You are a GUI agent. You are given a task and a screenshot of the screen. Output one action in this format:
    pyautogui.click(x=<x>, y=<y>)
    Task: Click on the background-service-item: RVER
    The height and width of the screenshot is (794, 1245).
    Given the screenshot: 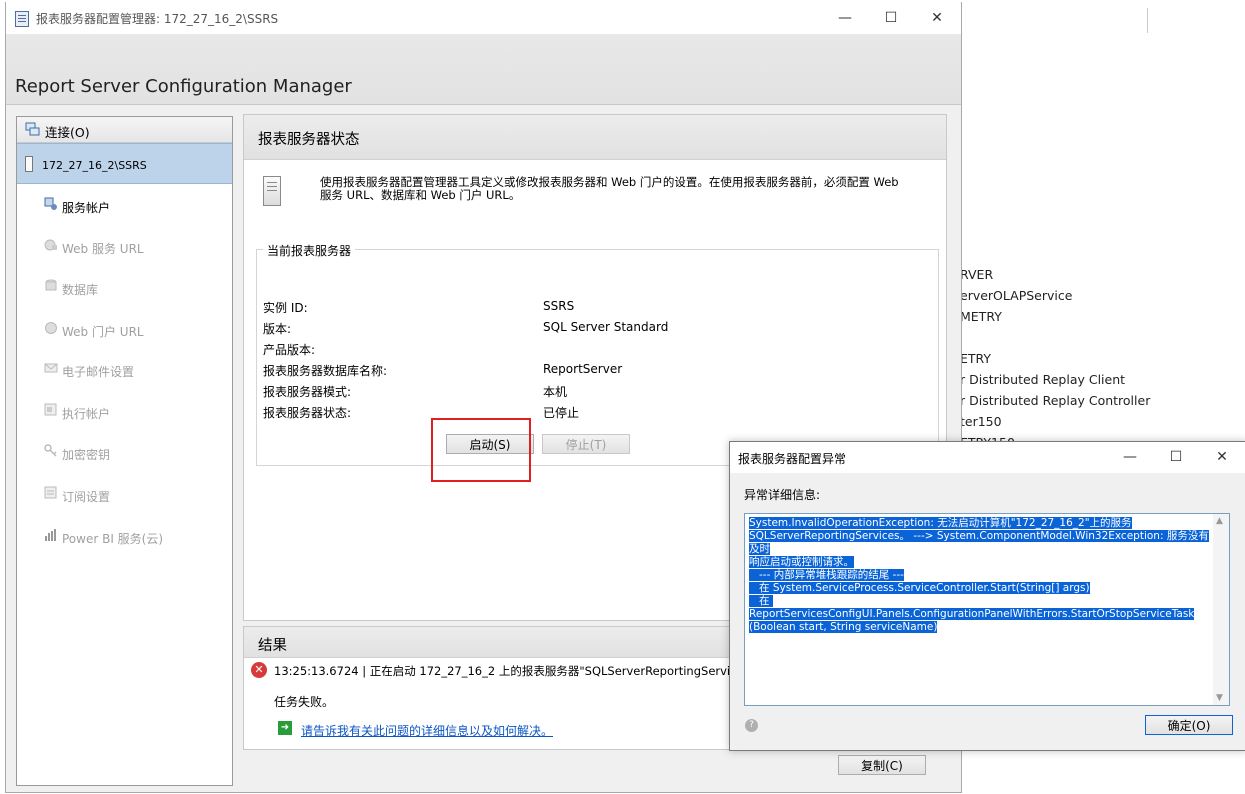 What is the action you would take?
    pyautogui.click(x=977, y=274)
    